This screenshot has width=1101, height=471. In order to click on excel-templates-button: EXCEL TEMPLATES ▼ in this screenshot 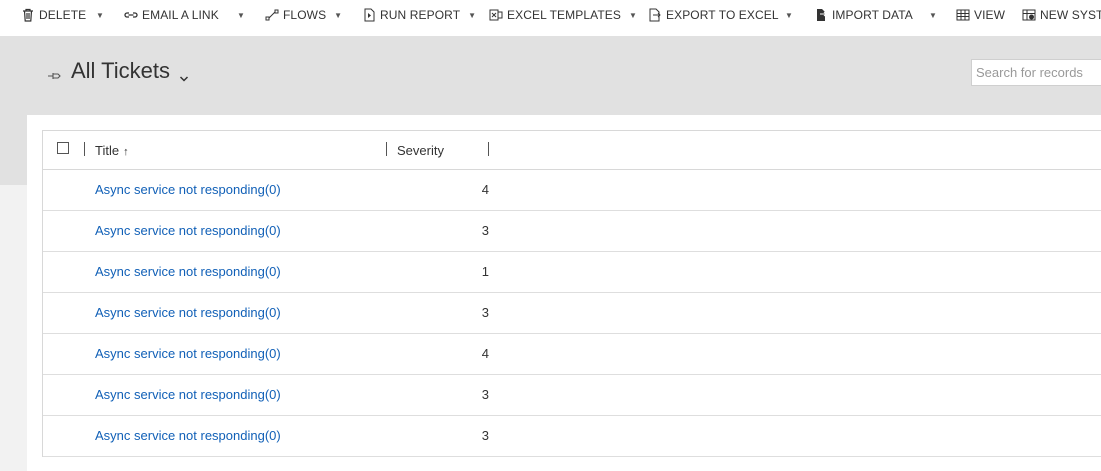, I will do `click(563, 15)`.